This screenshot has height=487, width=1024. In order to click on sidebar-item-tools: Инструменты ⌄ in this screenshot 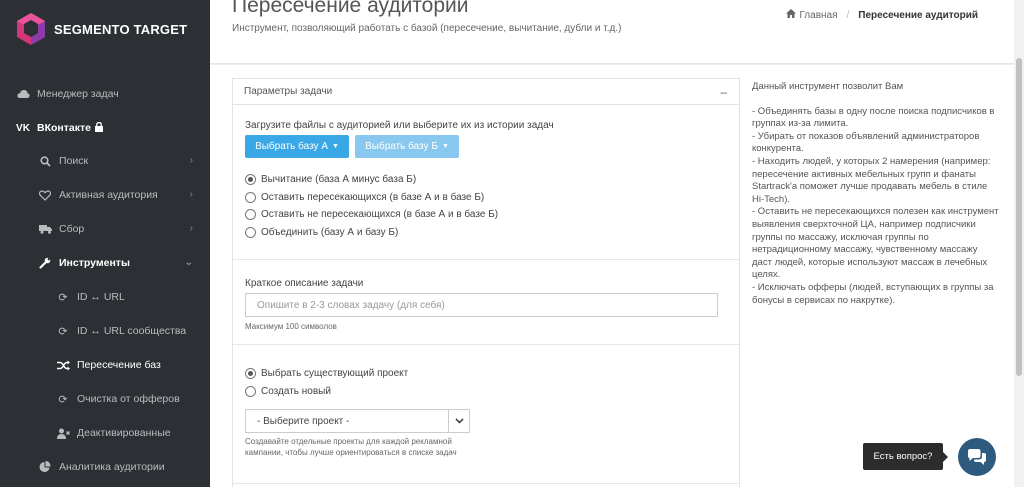, I will do `click(105, 263)`.